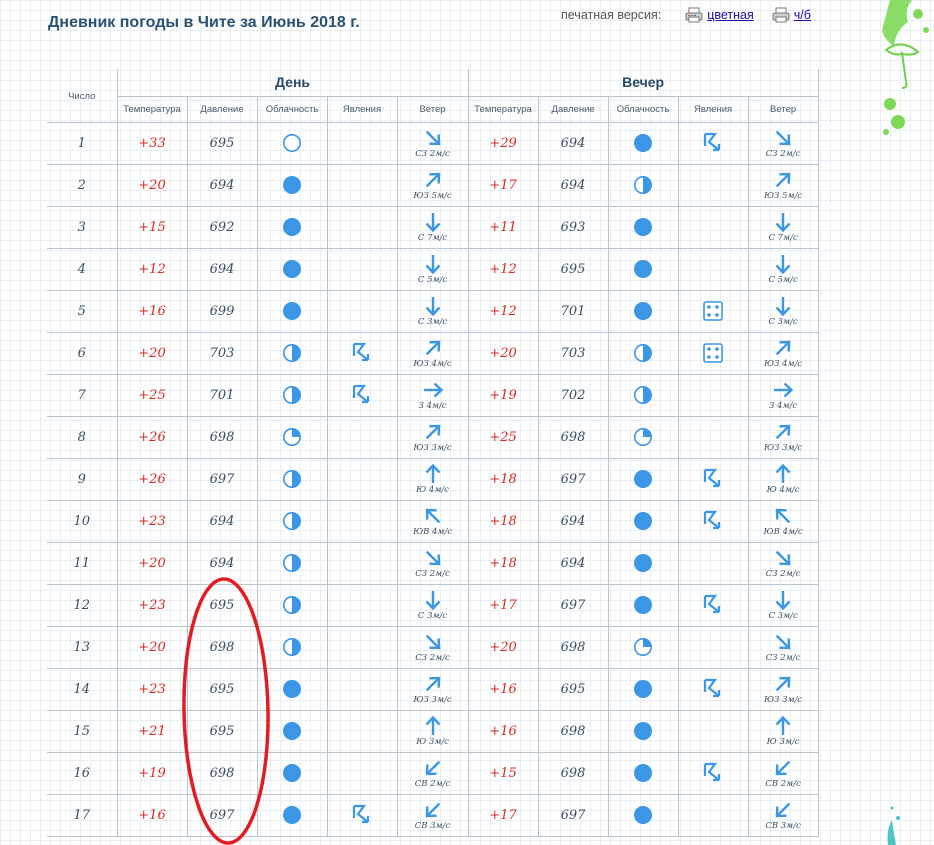  I want to click on evening-wind: Ю 3м/с, so click(783, 731).